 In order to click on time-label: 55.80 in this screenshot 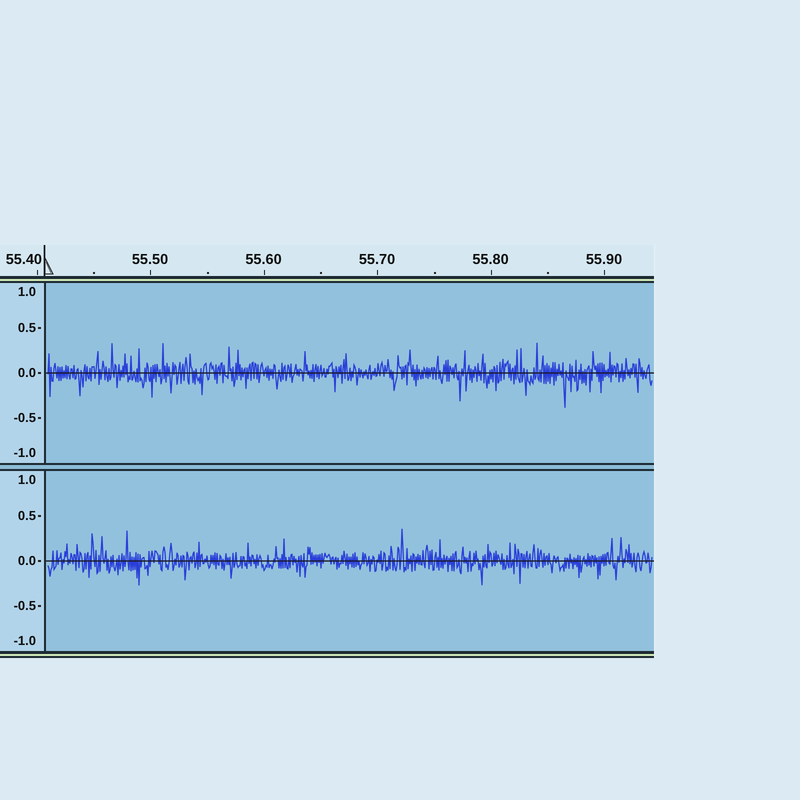, I will do `click(490, 260)`.